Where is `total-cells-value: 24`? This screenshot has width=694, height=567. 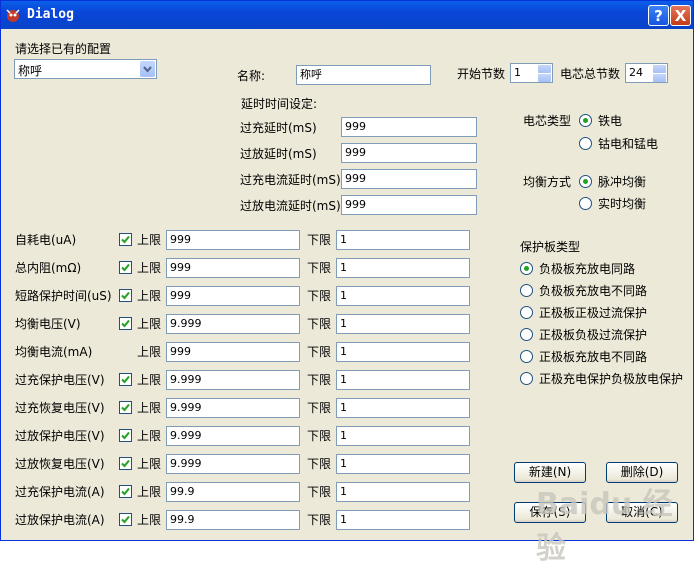
total-cells-value: 24 is located at coordinates (636, 72).